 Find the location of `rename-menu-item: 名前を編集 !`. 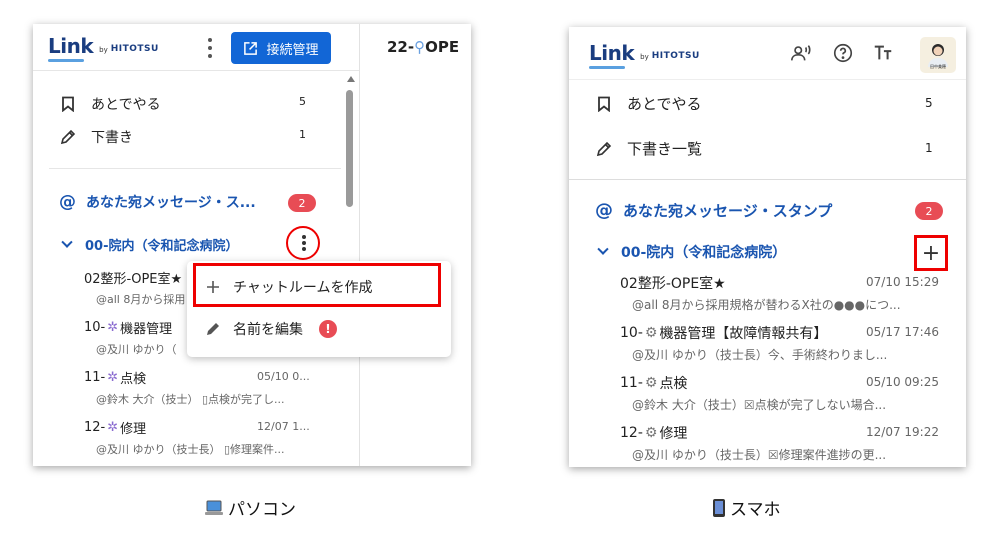

rename-menu-item: 名前を編集 ! is located at coordinates (319, 329).